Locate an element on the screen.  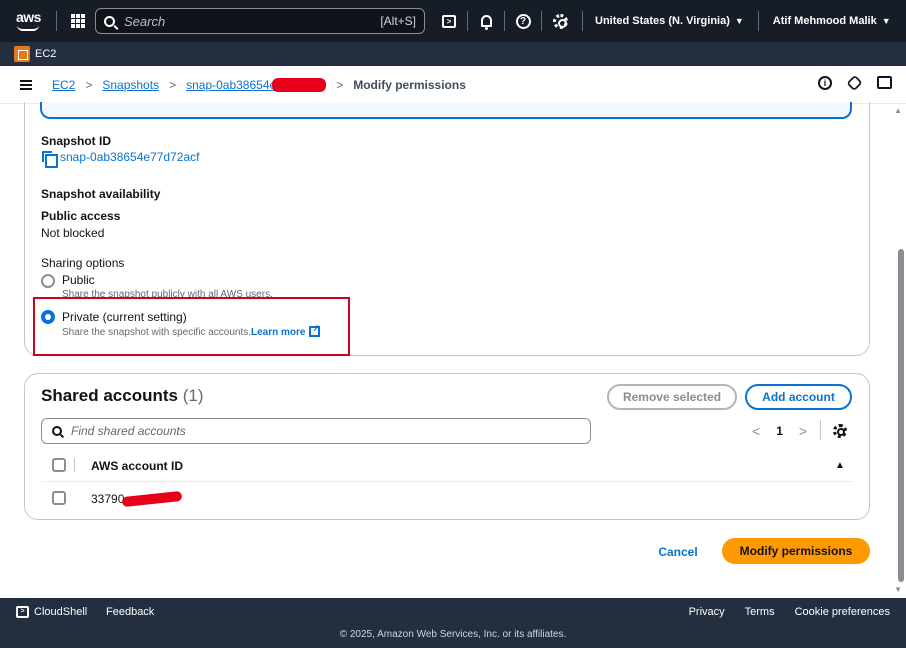
public-access-label: Public access is located at coordinates (81, 216).